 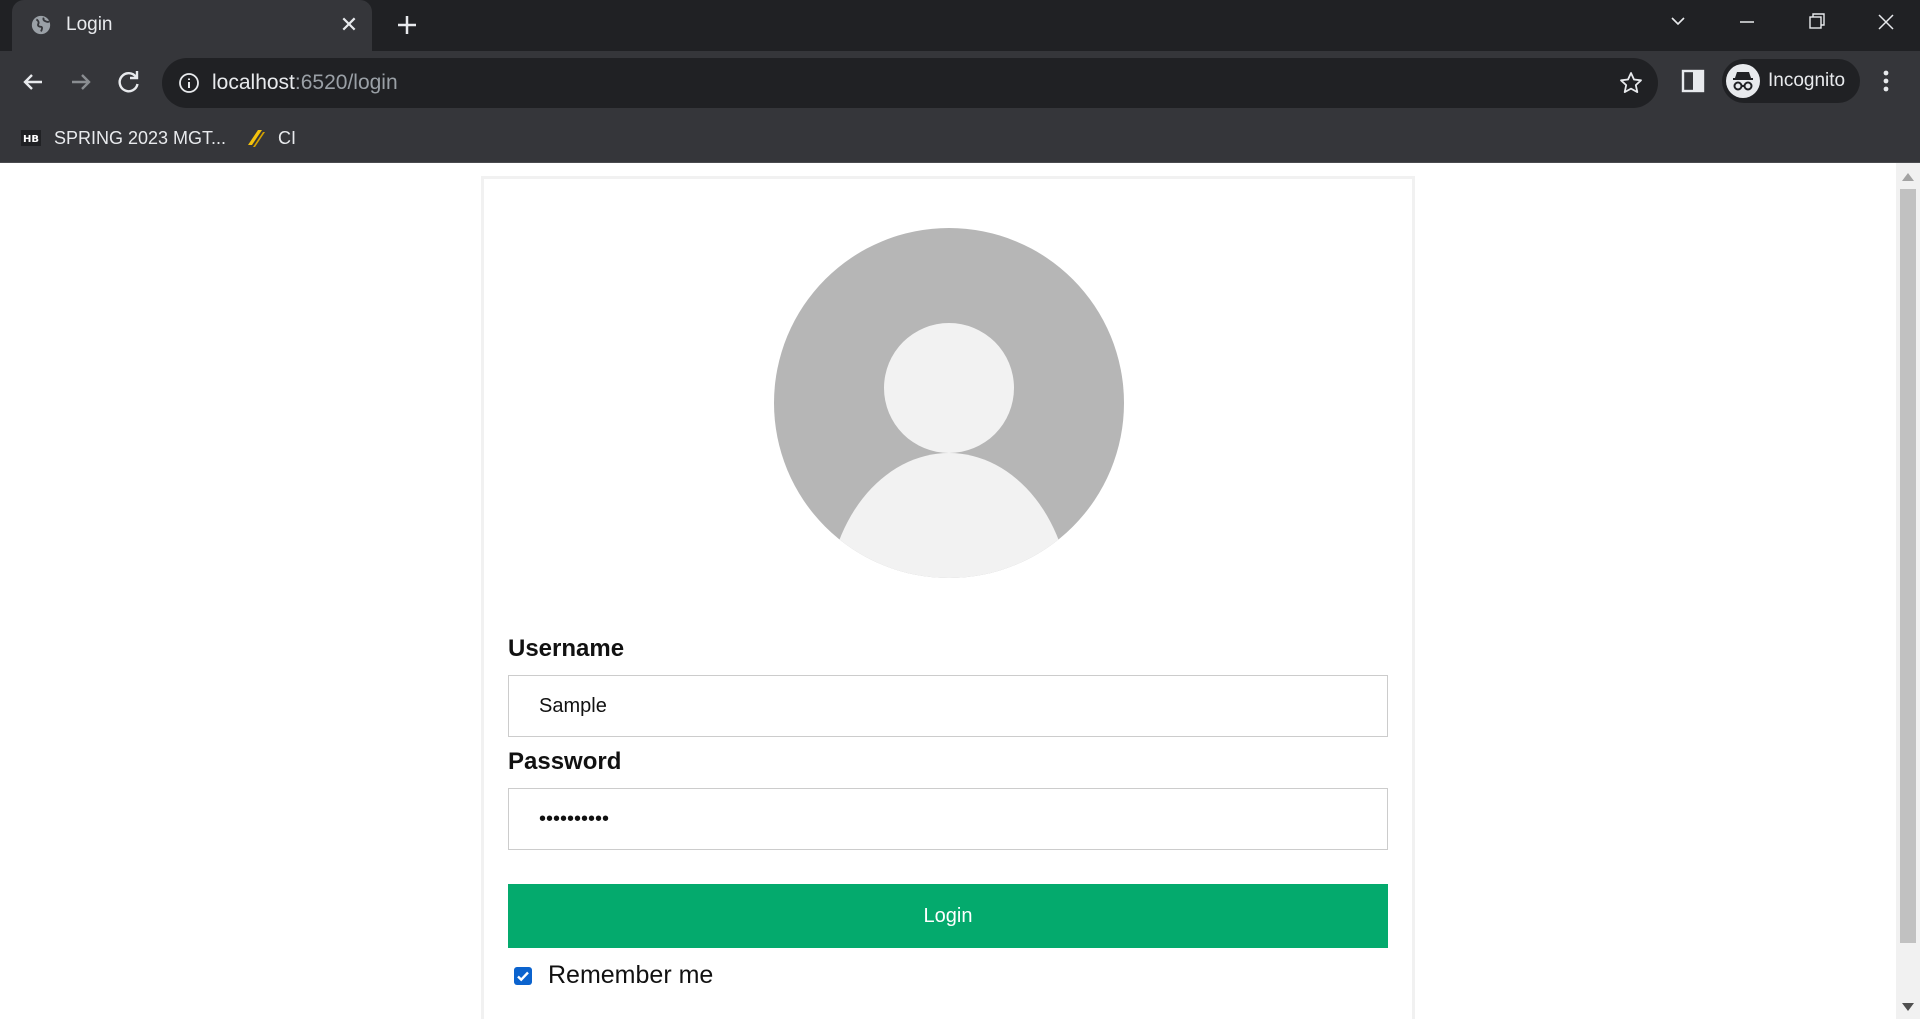 What do you see at coordinates (949, 403) in the screenshot?
I see `user-avatar-icon` at bounding box center [949, 403].